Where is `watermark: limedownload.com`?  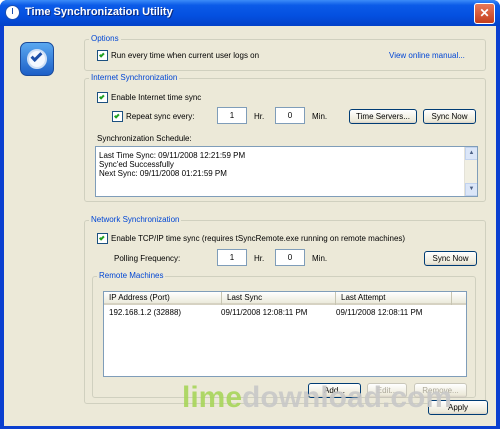
watermark: limedownload.com is located at coordinates (317, 398).